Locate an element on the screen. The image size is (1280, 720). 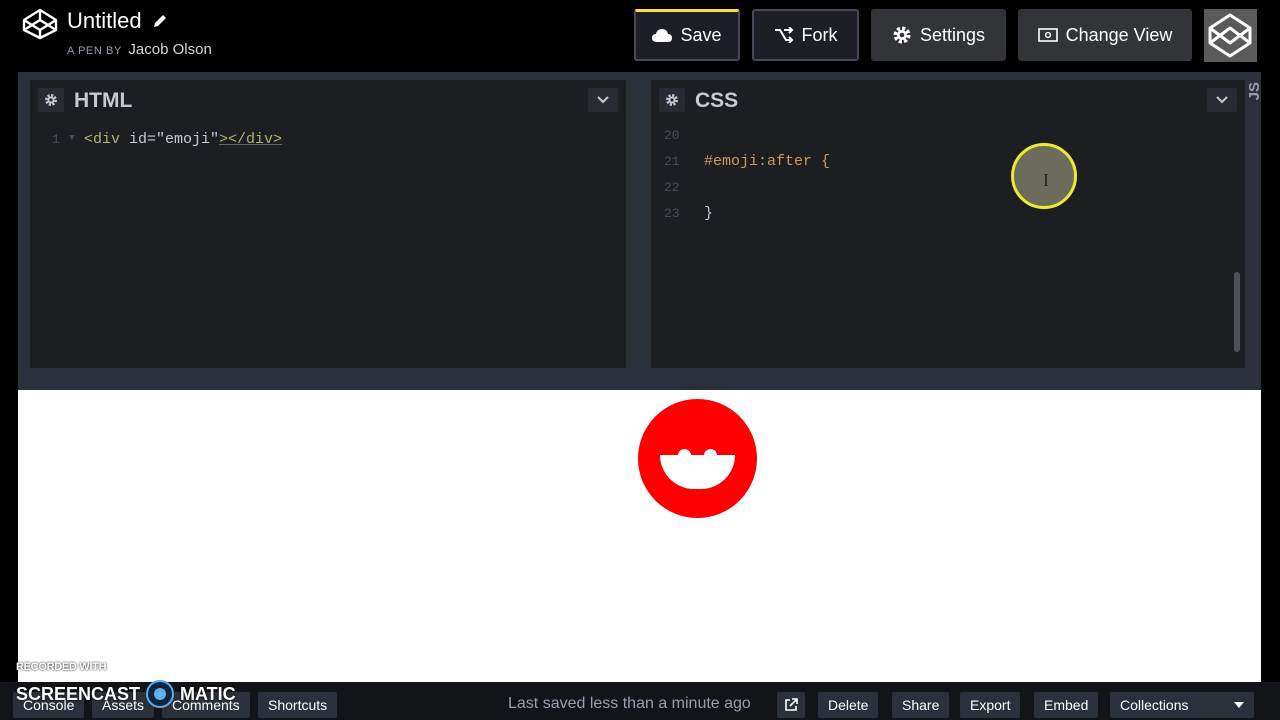
code-line: } is located at coordinates (709, 213).